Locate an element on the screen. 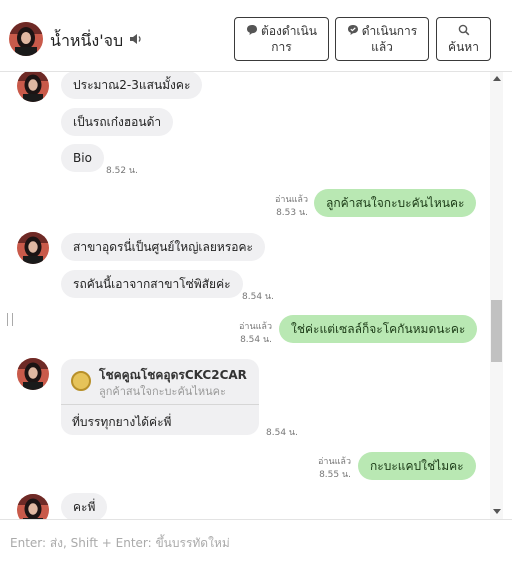  message-time: 8.52 น. is located at coordinates (122, 171).